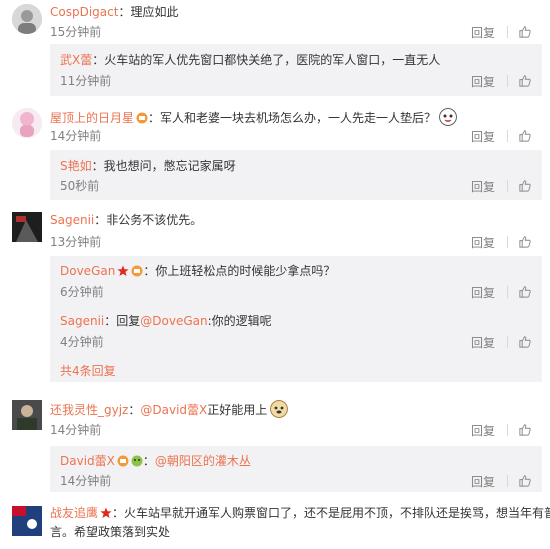  What do you see at coordinates (154, 12) in the screenshot?
I see `comment-text: 理应如此` at bounding box center [154, 12].